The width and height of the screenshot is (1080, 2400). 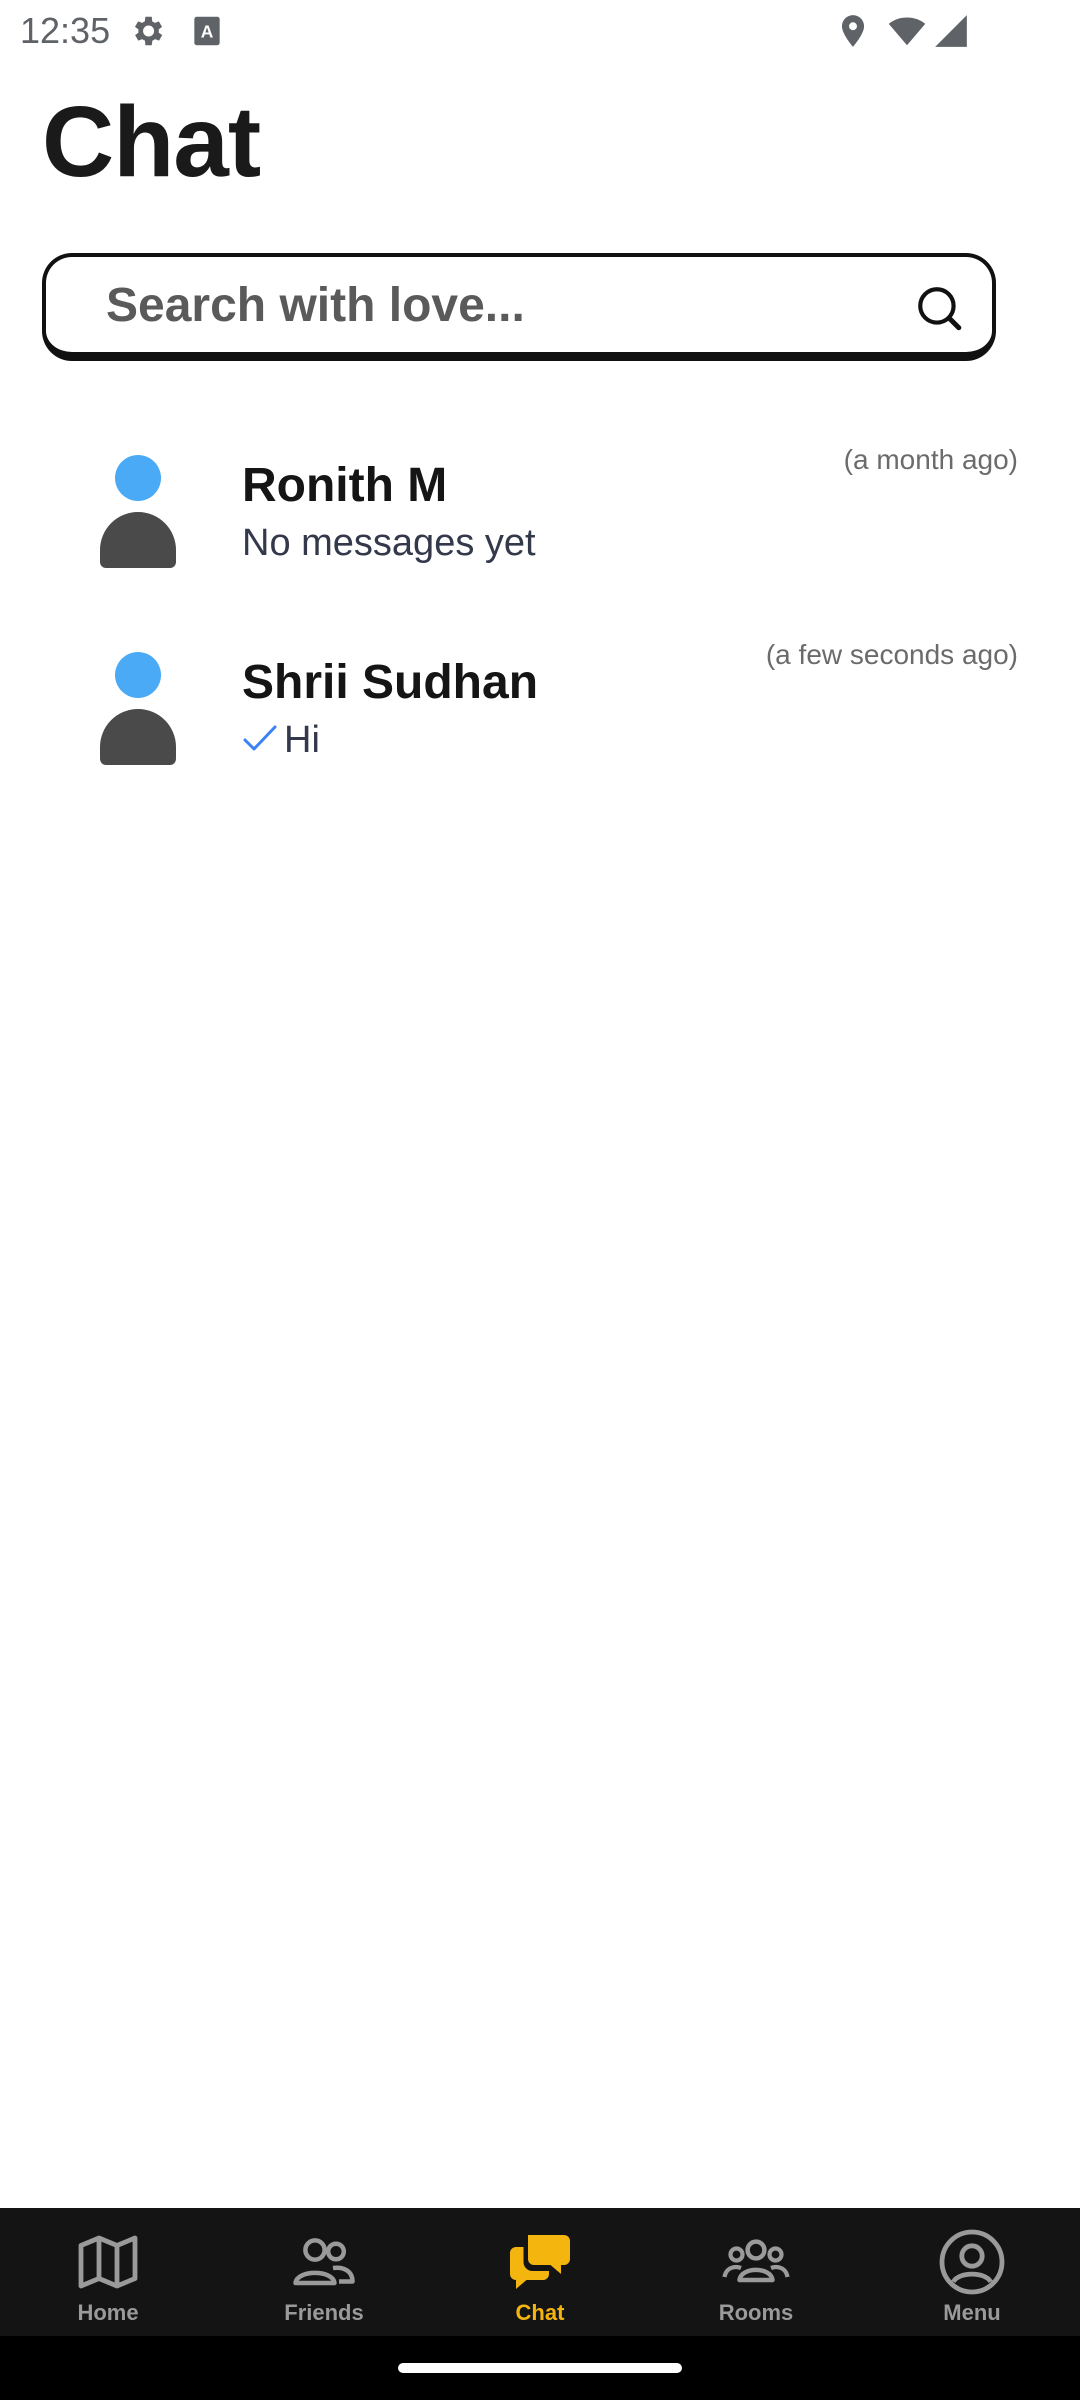 What do you see at coordinates (853, 31) in the screenshot?
I see `location-icon` at bounding box center [853, 31].